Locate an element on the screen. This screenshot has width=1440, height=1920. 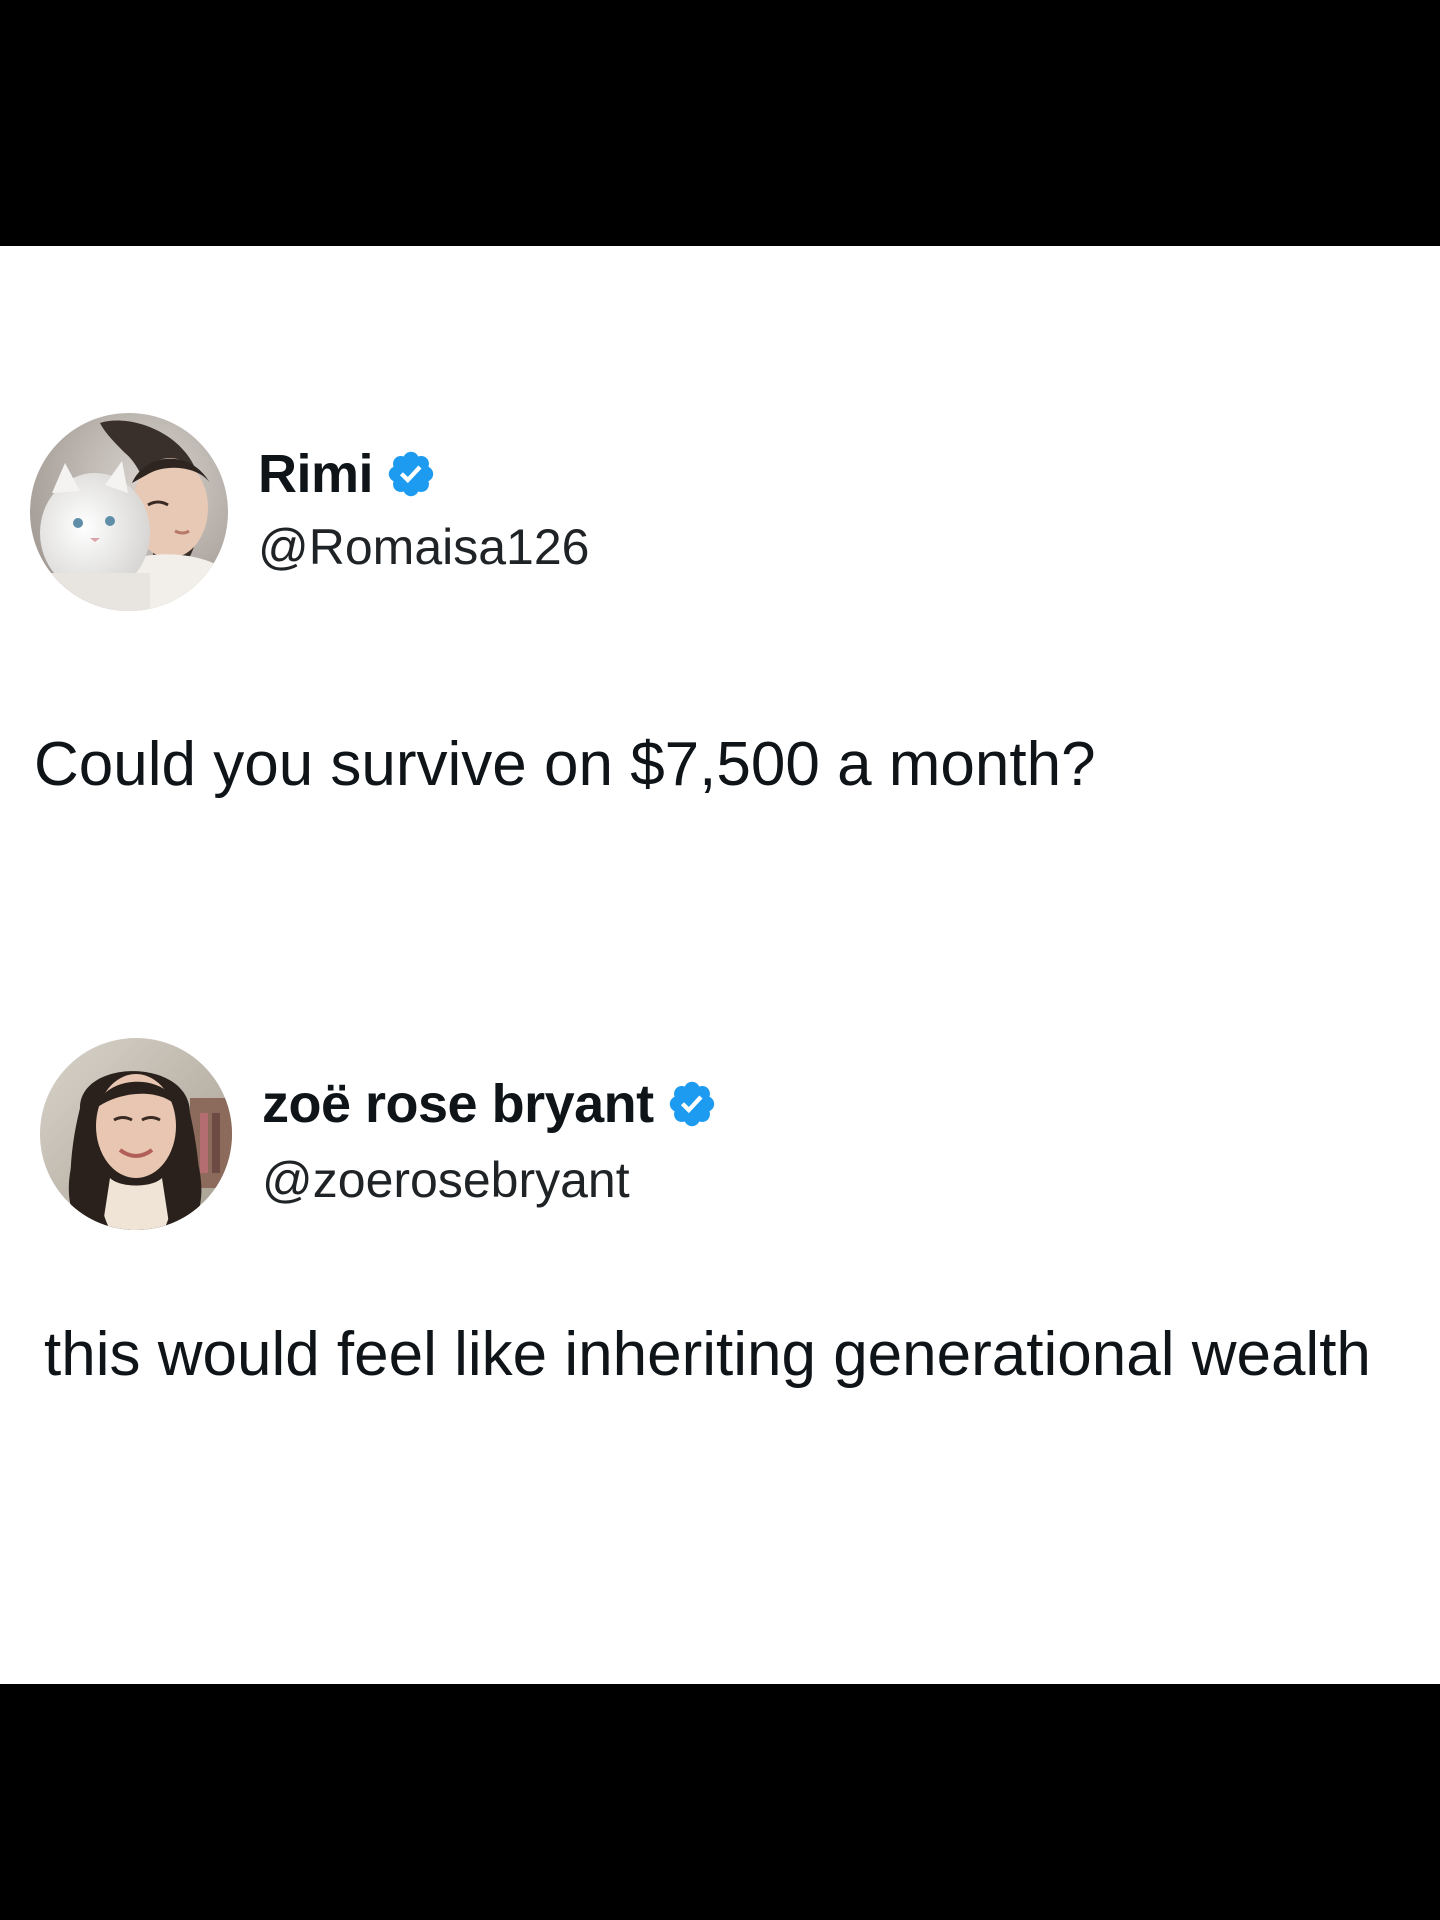
avatar-smiling-woman-dark-hair-icon is located at coordinates (136, 1134).